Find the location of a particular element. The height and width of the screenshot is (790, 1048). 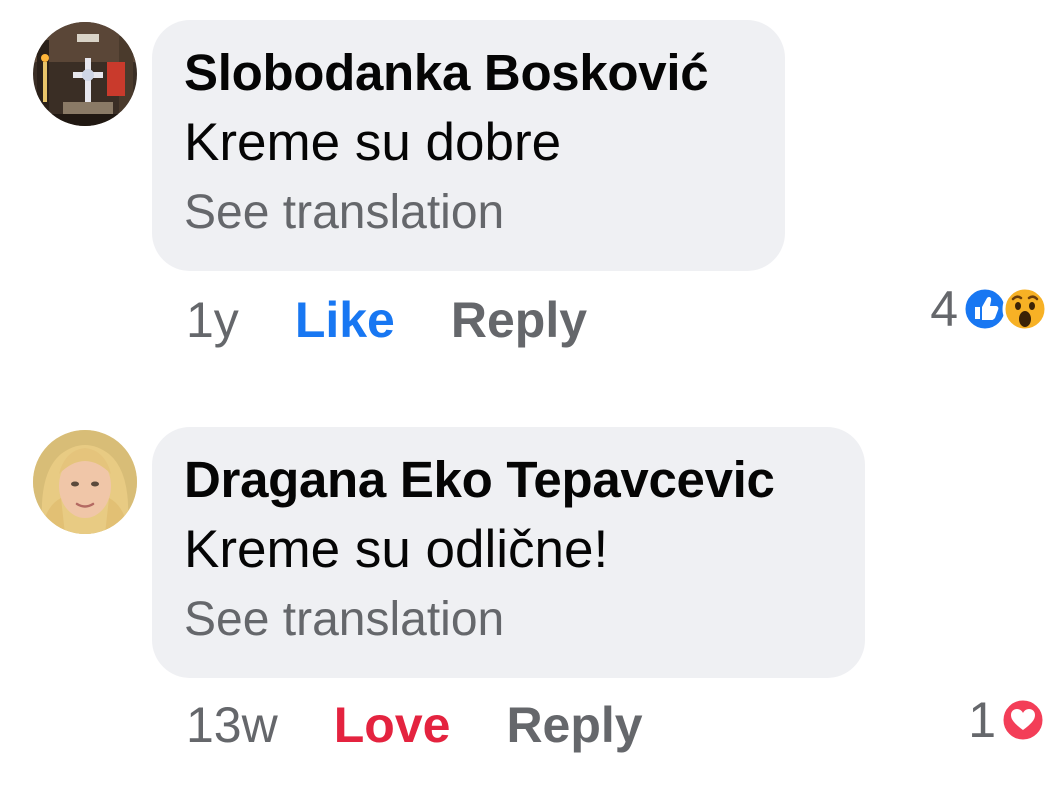

comment-actions: 13w Love Reply is located at coordinates (414, 725).